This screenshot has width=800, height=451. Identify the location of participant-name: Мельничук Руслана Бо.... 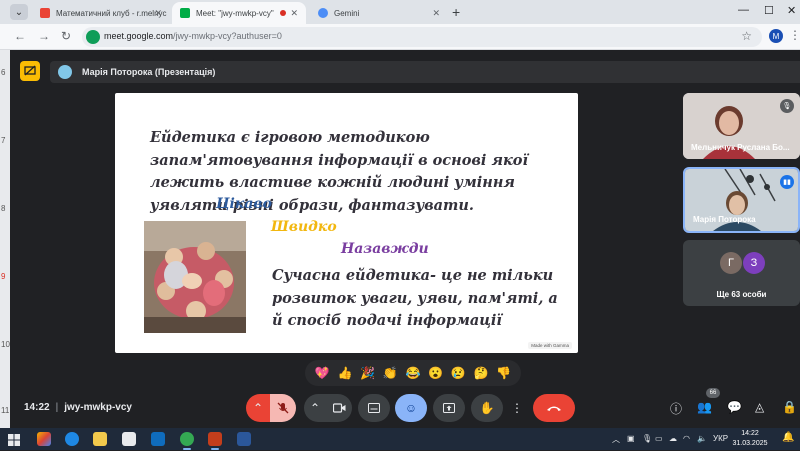
(740, 147).